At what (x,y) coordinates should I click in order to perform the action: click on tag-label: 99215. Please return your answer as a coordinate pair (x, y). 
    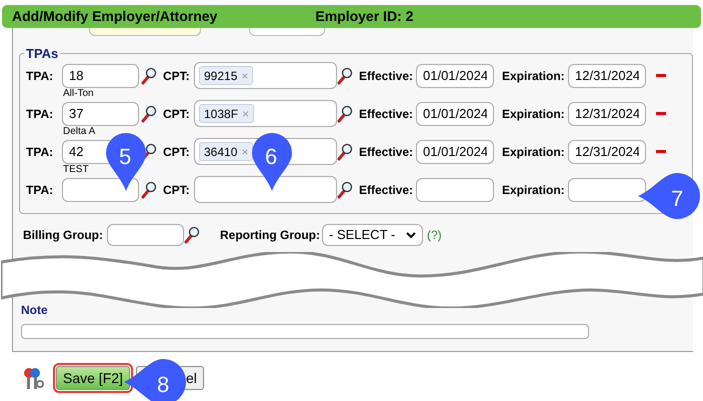
    Looking at the image, I should click on (221, 76).